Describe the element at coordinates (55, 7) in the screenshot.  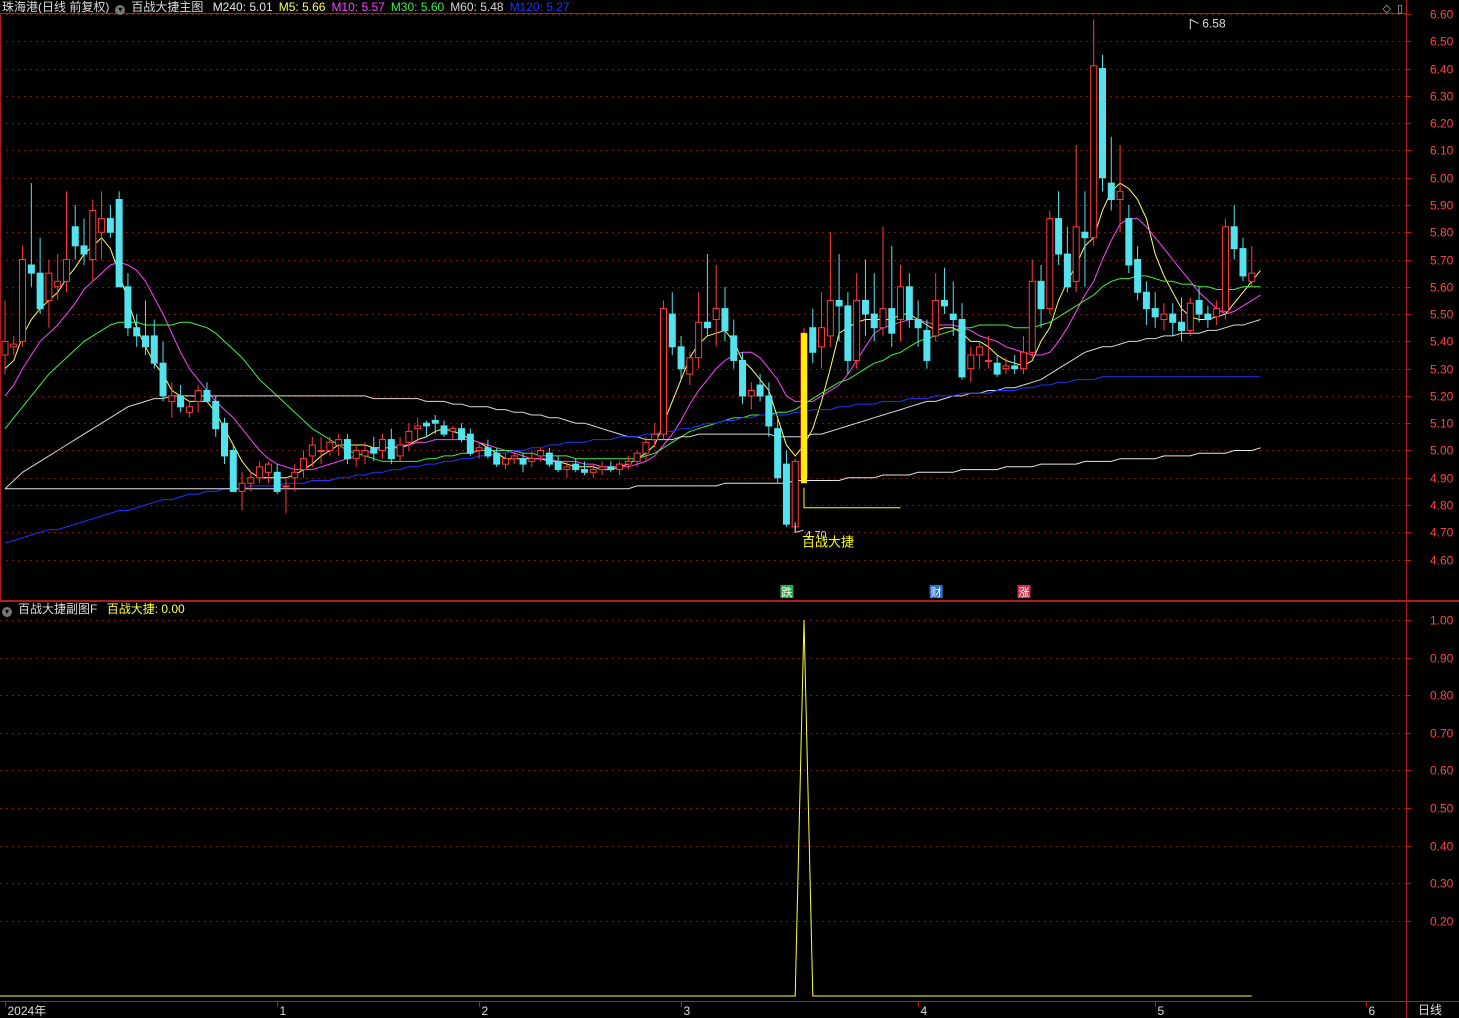
I see `stock-title: 珠海港(日线 前复权)` at that location.